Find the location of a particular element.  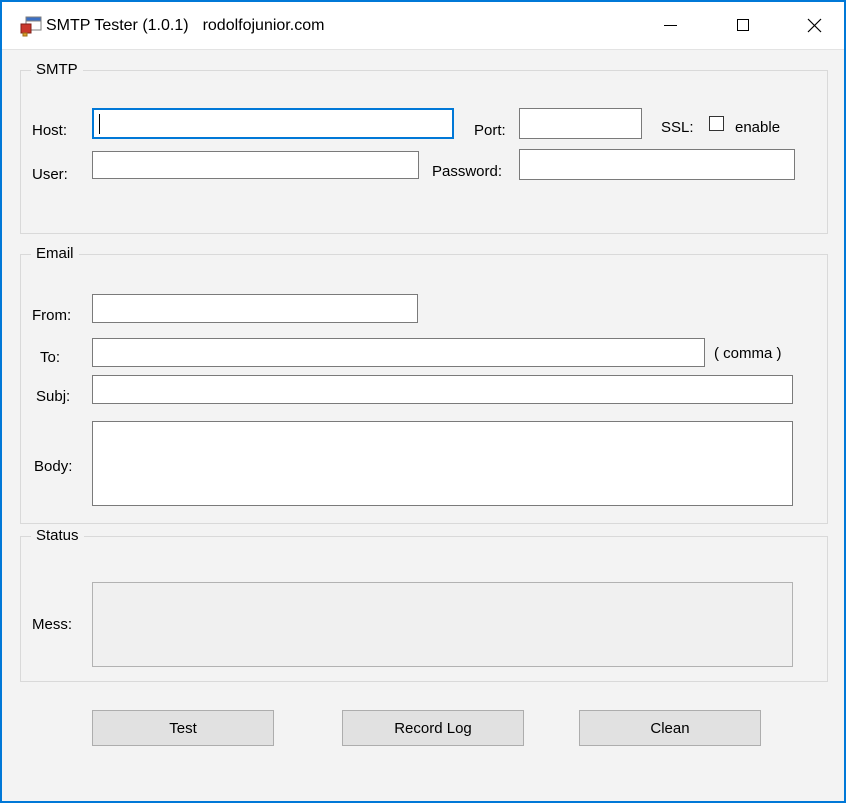

mess-label: Mess: is located at coordinates (52, 624).